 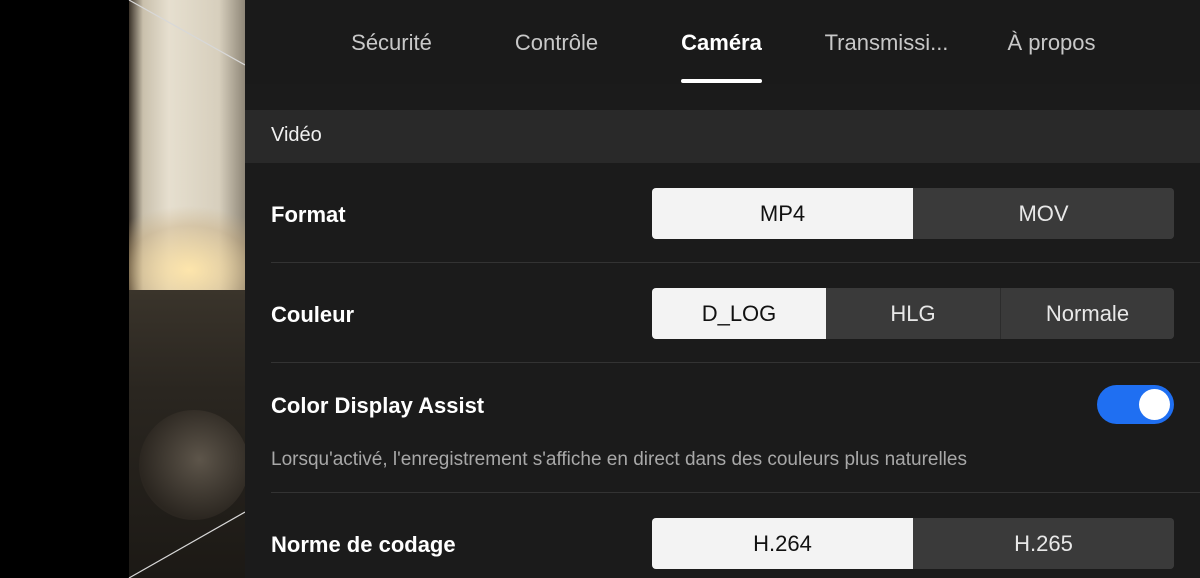 What do you see at coordinates (739, 313) in the screenshot?
I see `couleur-option-dlog: D_LOG` at bounding box center [739, 313].